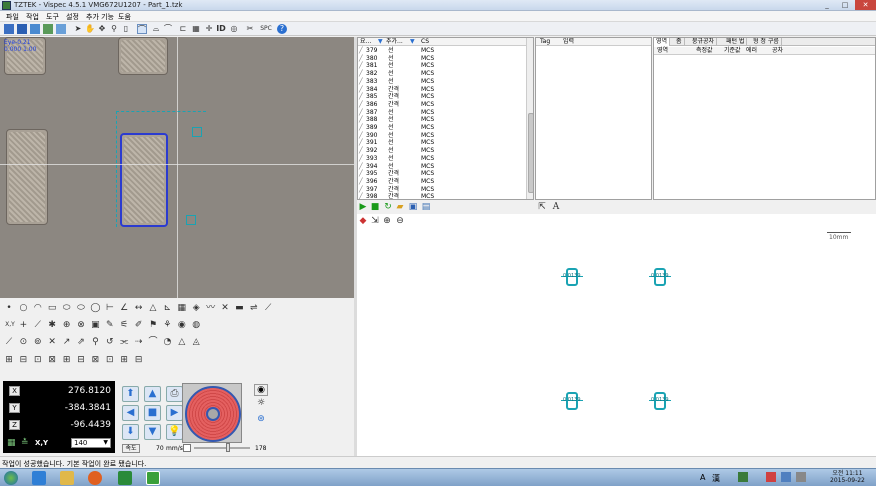 The image size is (876, 486). I want to click on ring-light-center, so click(213, 414).